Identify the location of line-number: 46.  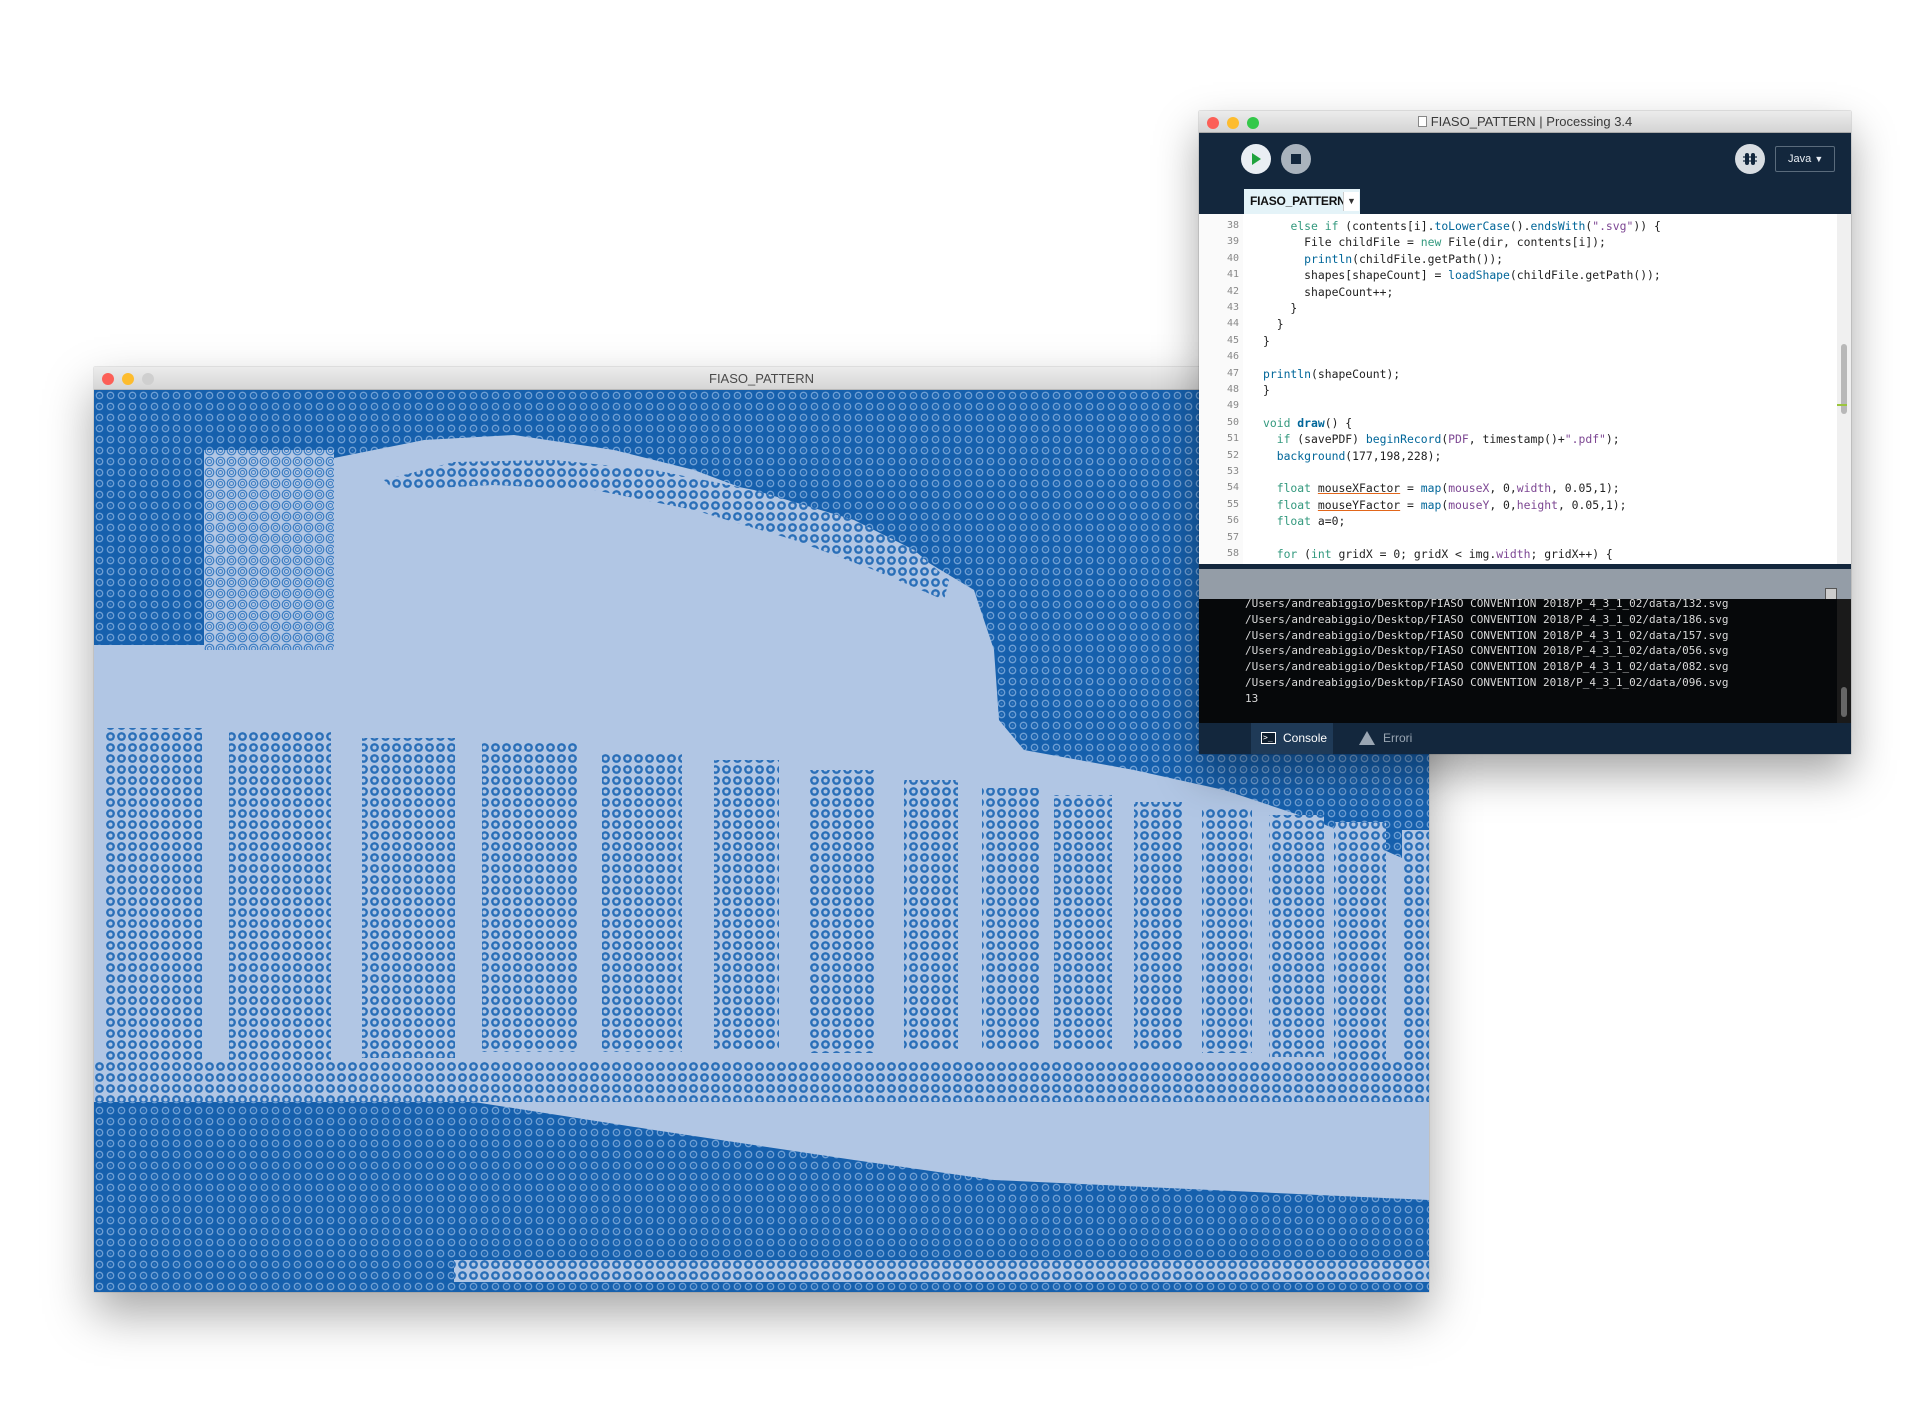
(1232, 357).